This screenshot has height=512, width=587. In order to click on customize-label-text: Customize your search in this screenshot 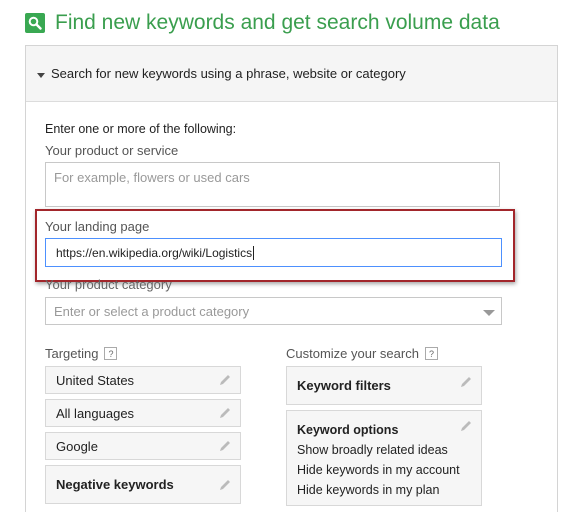, I will do `click(352, 353)`.